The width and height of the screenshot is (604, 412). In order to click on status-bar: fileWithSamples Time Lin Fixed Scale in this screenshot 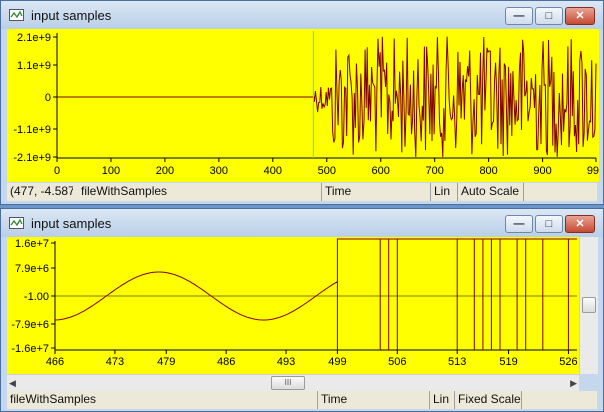, I will do `click(302, 400)`.